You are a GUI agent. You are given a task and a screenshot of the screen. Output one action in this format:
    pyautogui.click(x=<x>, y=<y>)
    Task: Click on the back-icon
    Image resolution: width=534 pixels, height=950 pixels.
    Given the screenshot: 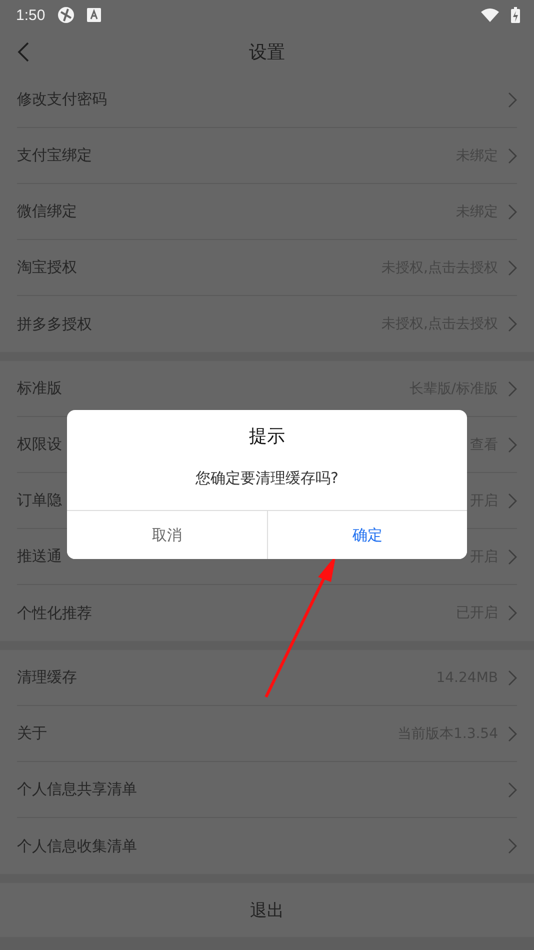 What is the action you would take?
    pyautogui.click(x=23, y=52)
    